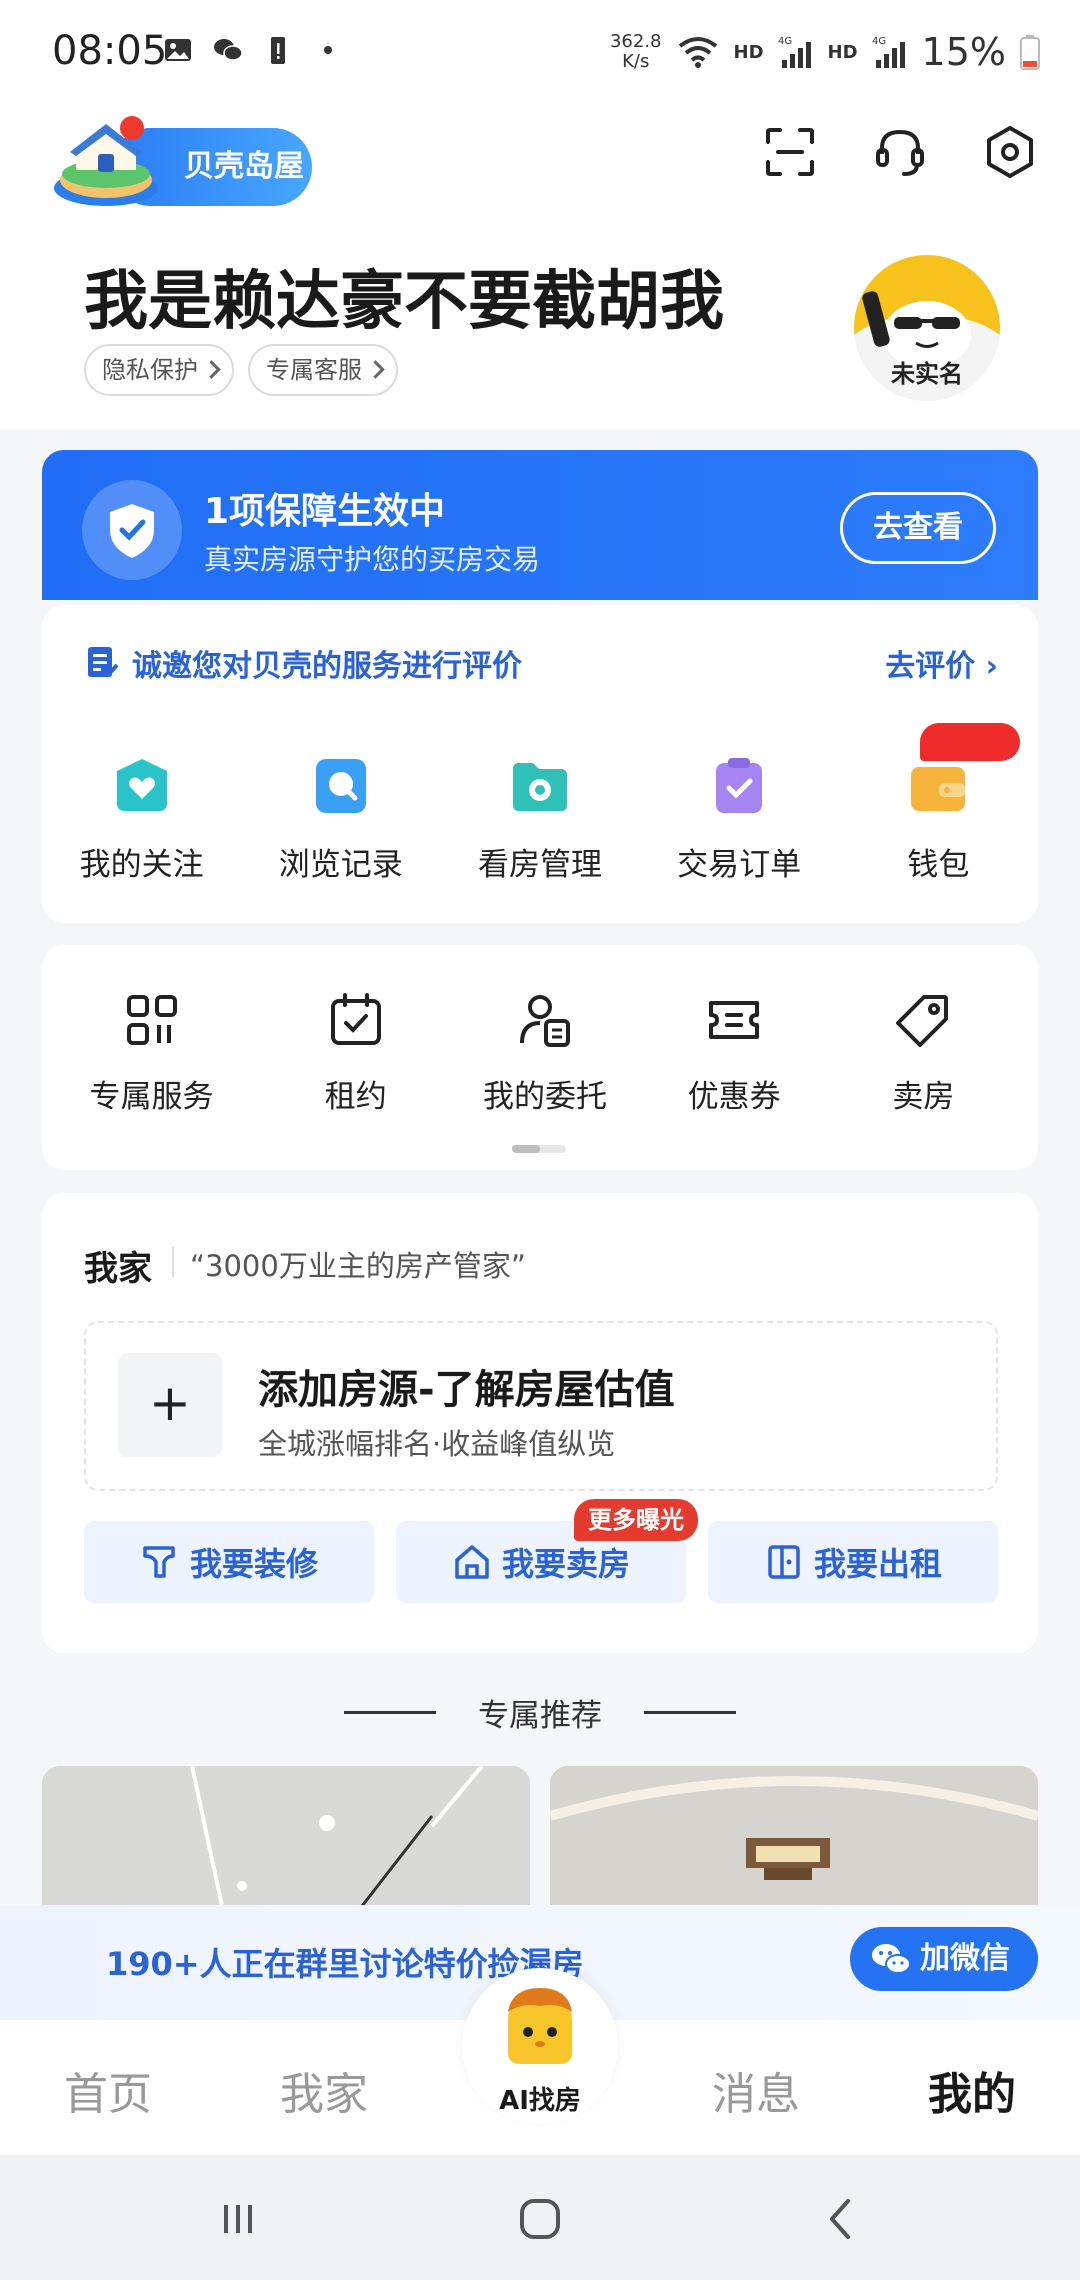  I want to click on renovate-label: 我要装修, so click(253, 1564).